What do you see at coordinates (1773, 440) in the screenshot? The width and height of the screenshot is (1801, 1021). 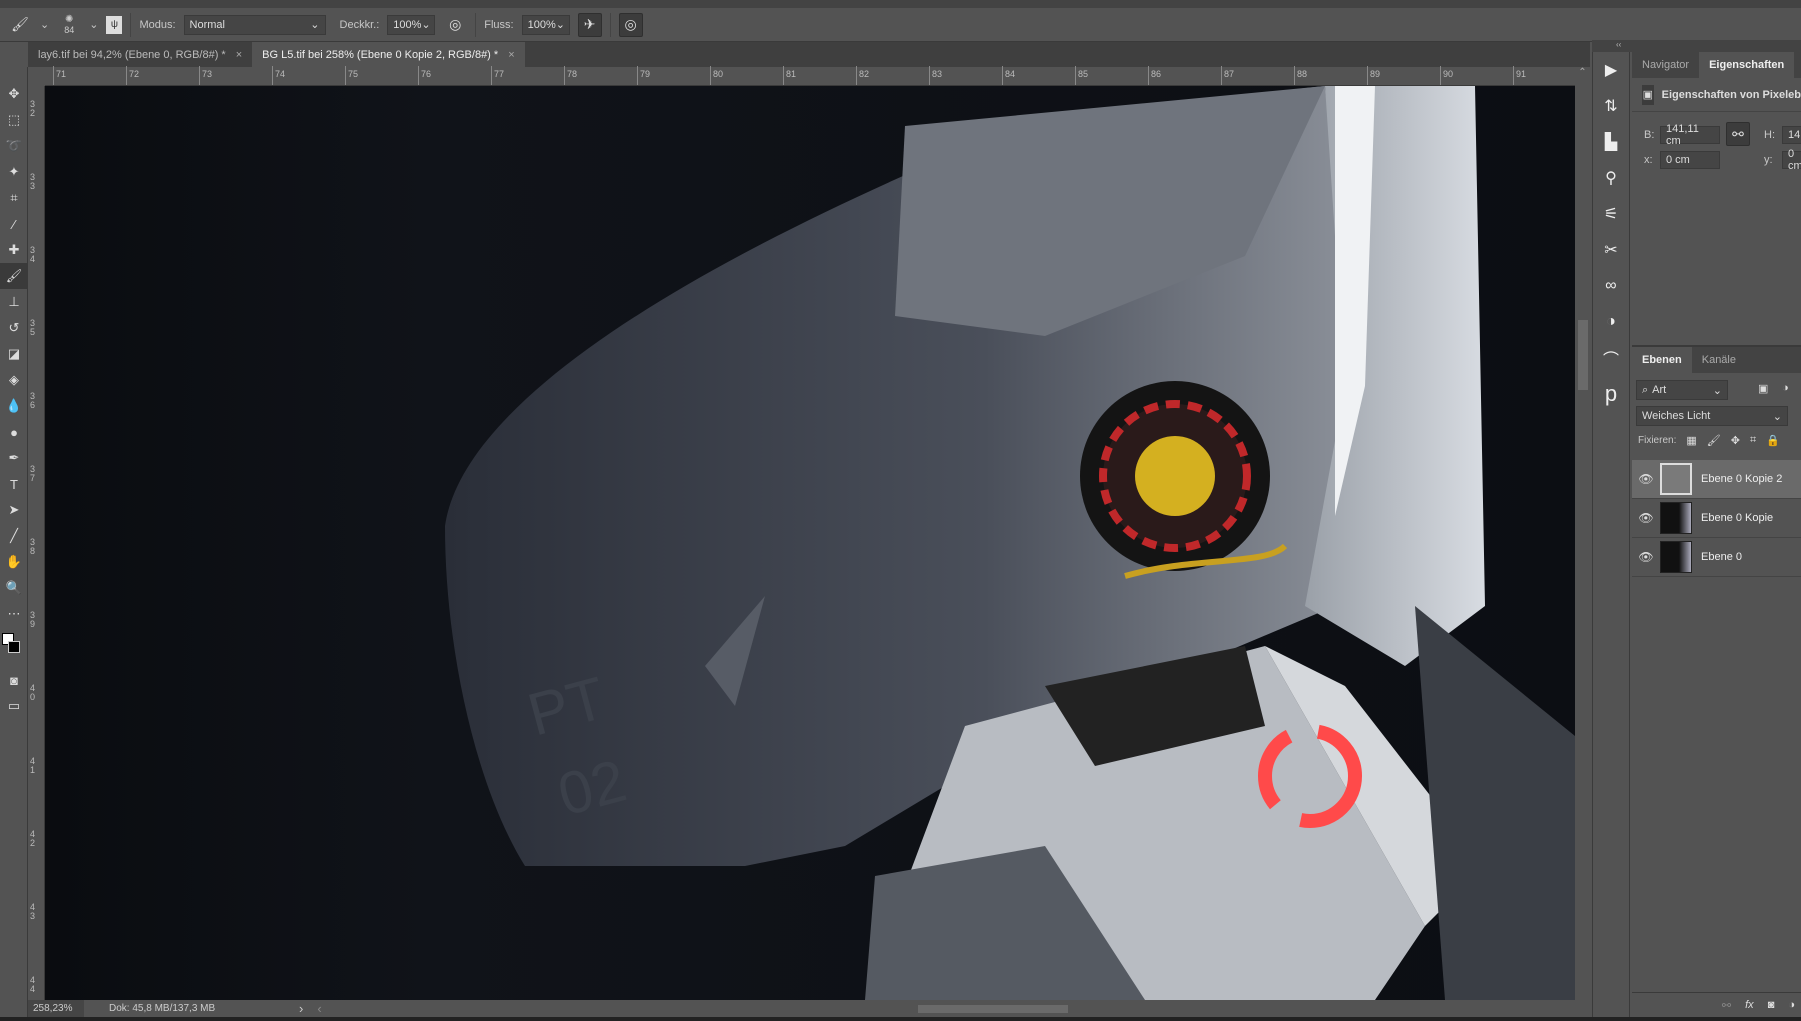 I see `lock-all-icon: 🔒` at bounding box center [1773, 440].